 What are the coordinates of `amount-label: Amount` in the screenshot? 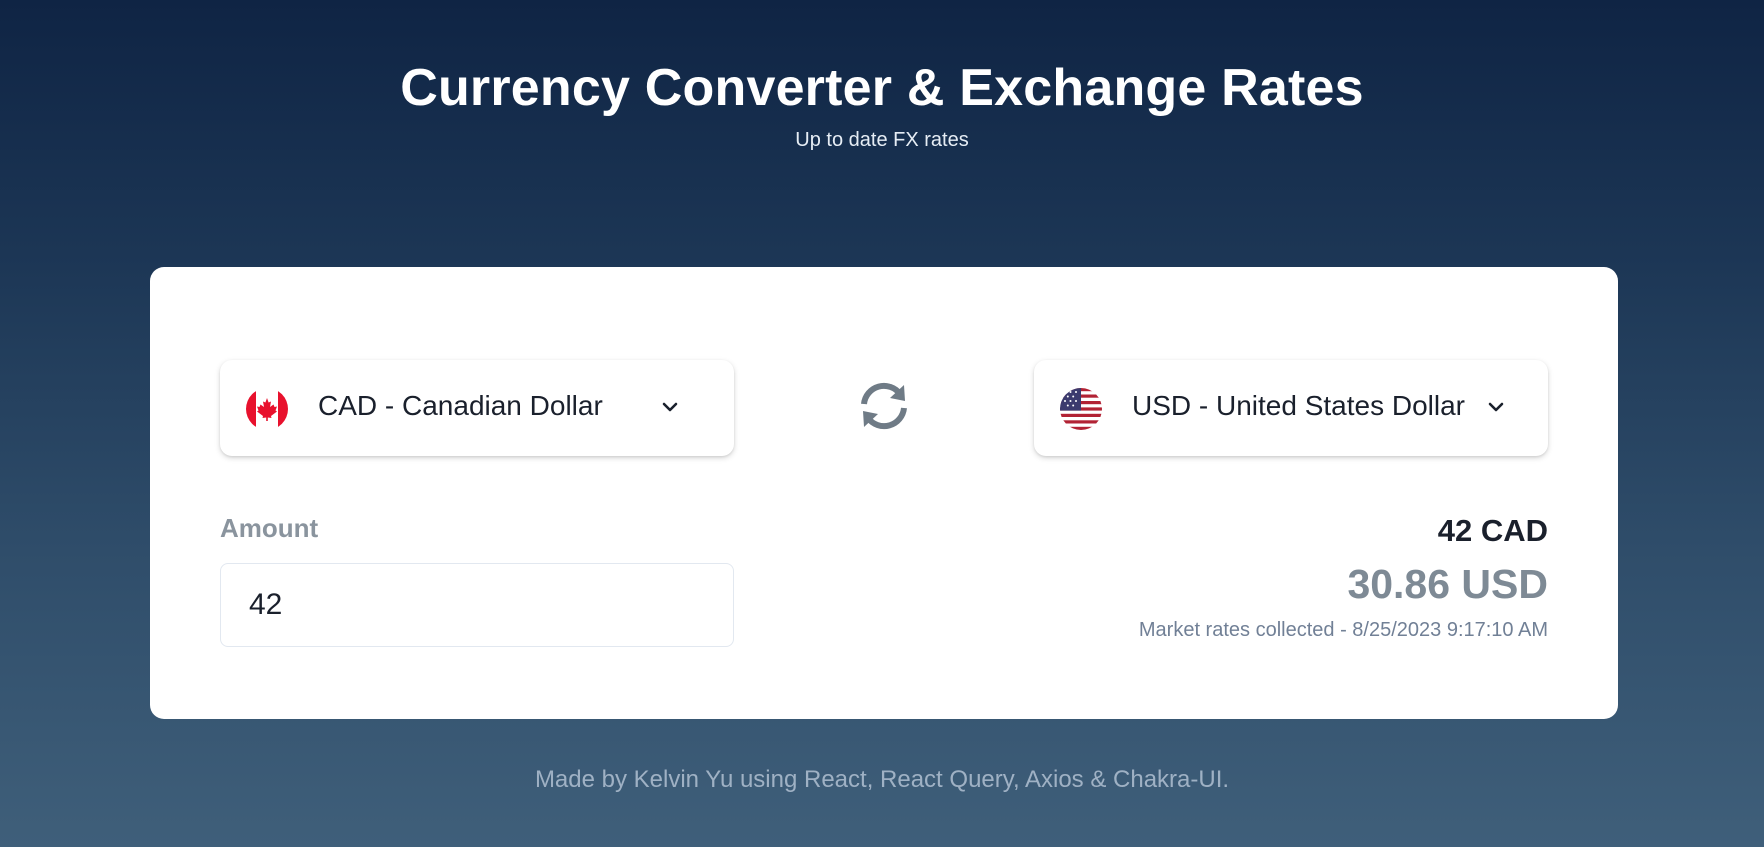 It's located at (269, 528).